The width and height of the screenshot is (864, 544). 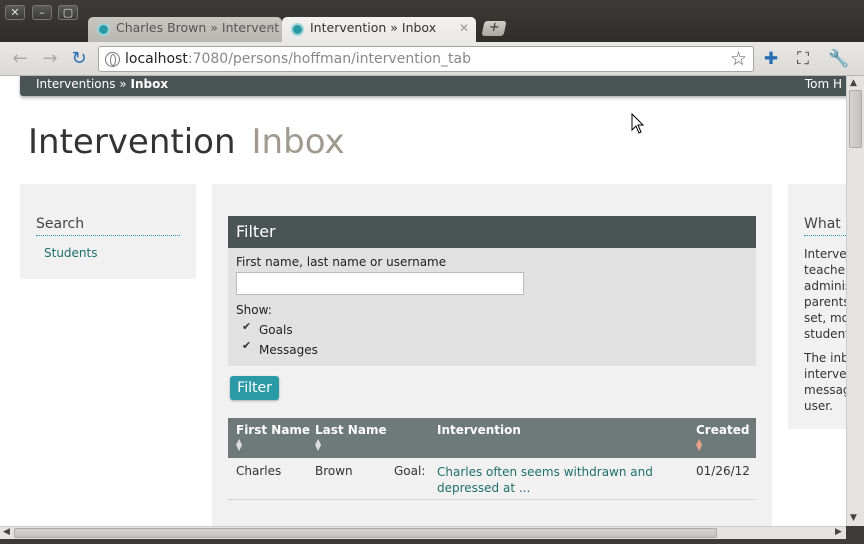 I want to click on students-link: Students, so click(x=71, y=253).